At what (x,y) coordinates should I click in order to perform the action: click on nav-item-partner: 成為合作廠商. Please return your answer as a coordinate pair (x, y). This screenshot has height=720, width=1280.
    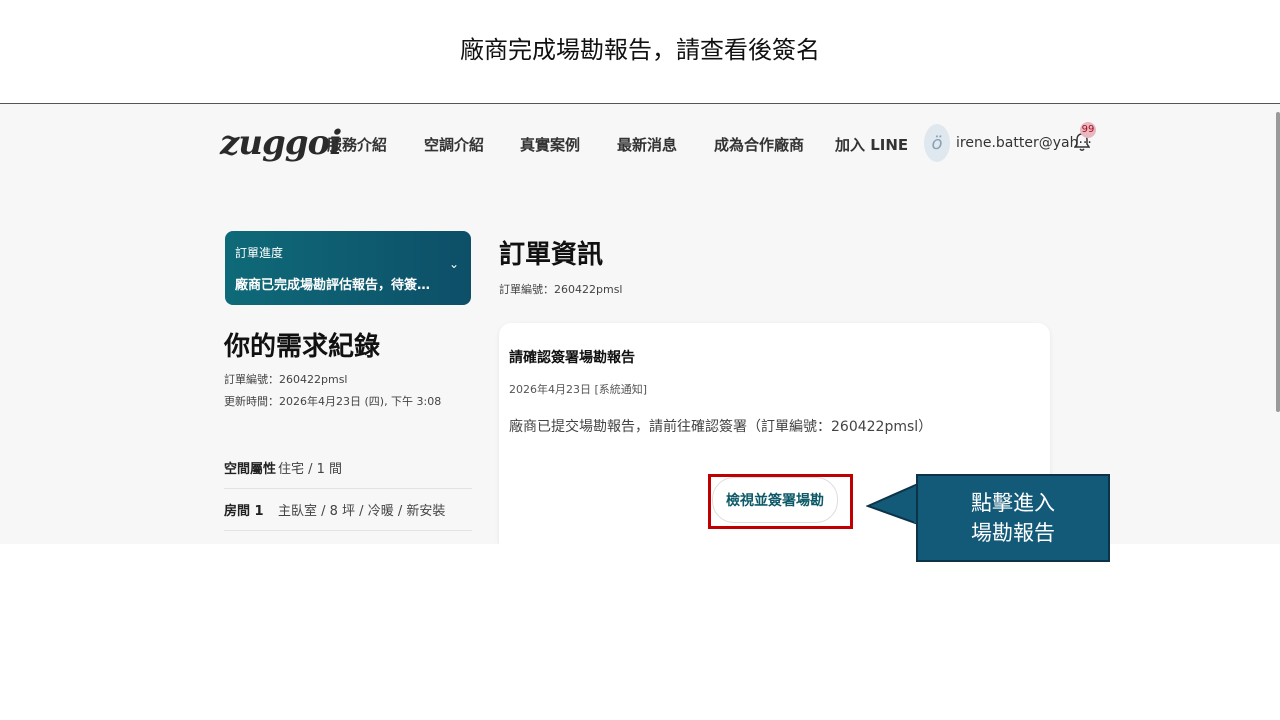
    Looking at the image, I should click on (759, 144).